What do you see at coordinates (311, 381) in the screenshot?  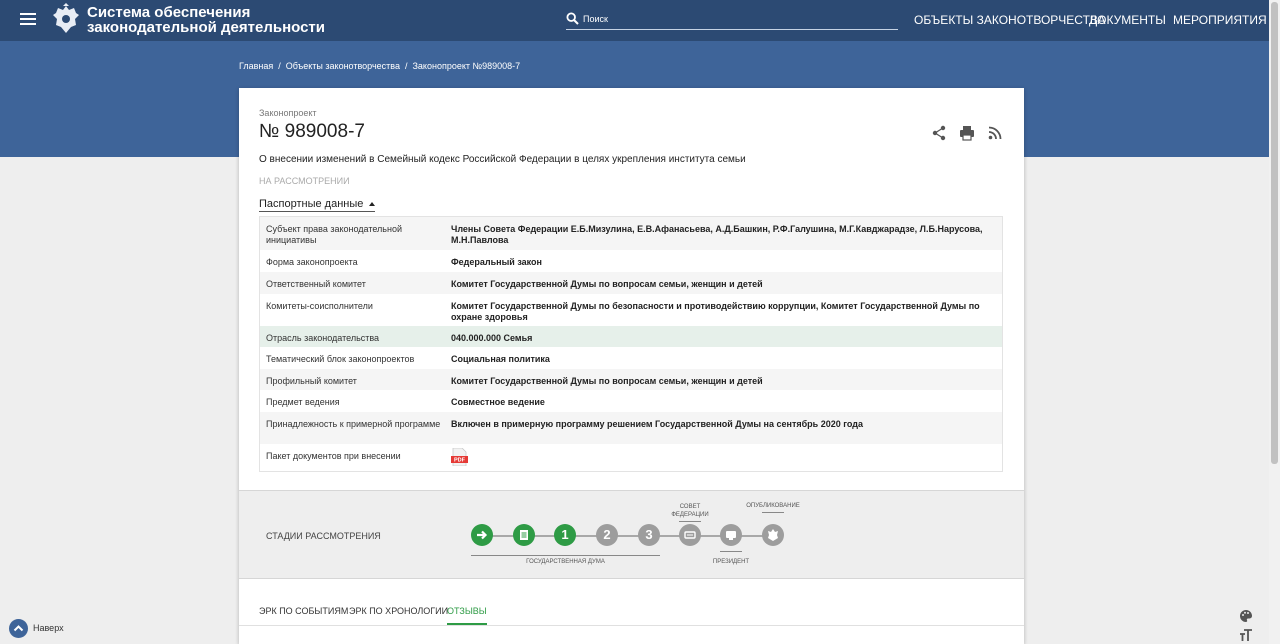 I see `row-label: Профильный комитет` at bounding box center [311, 381].